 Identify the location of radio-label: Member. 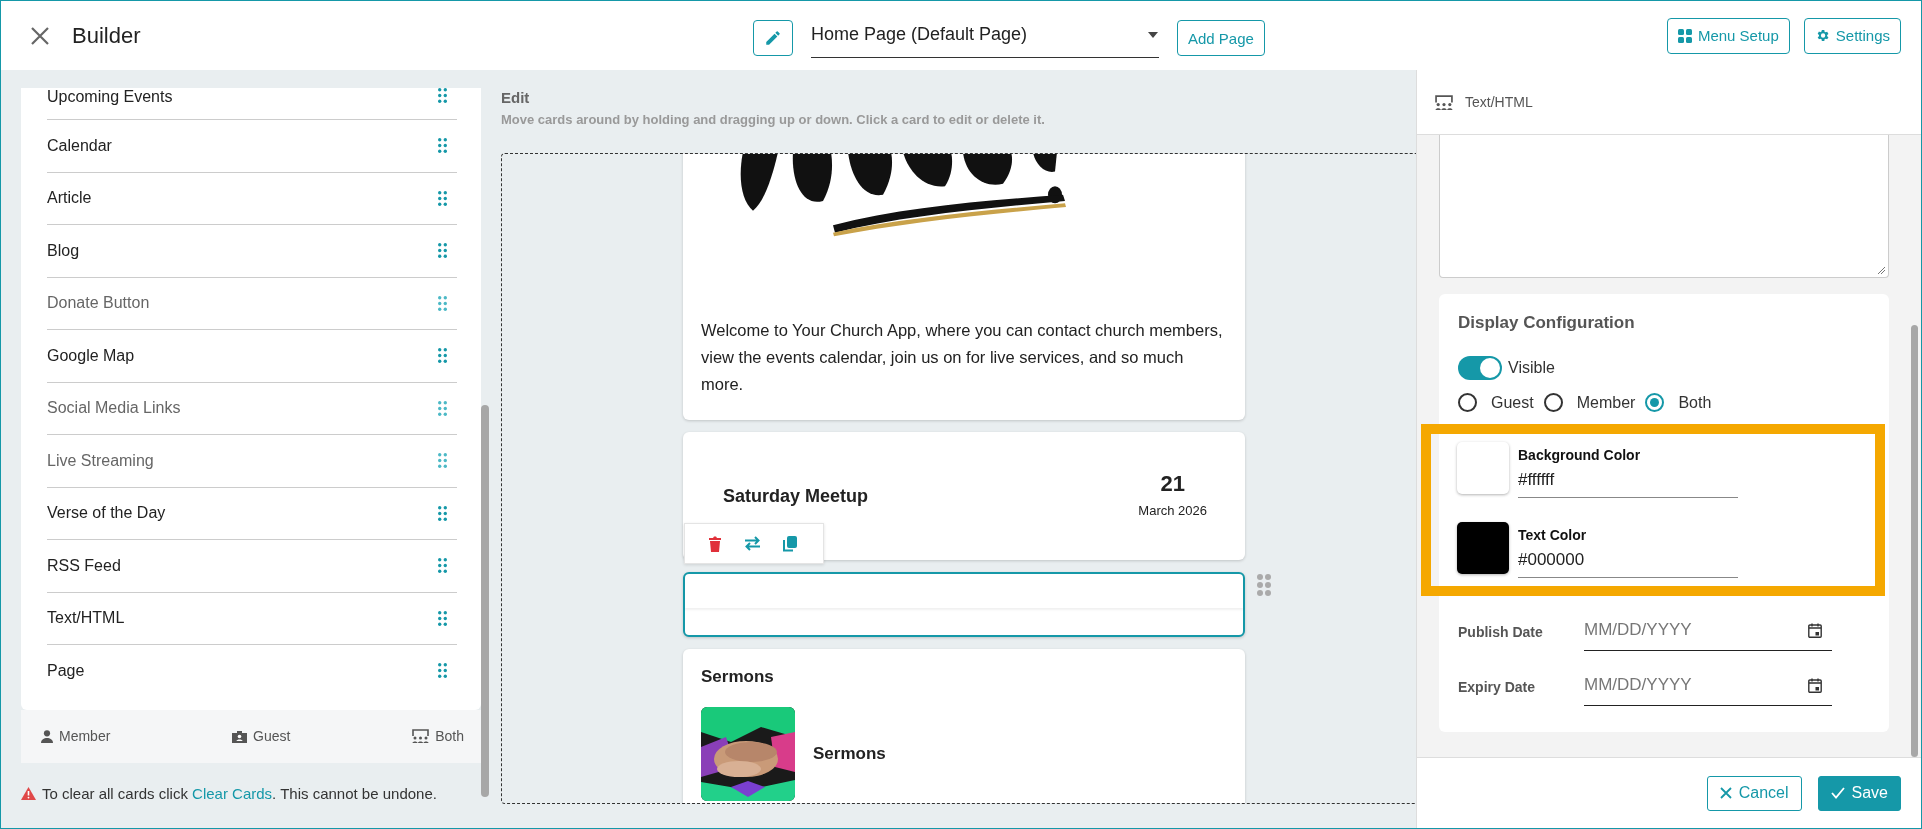
(1606, 402).